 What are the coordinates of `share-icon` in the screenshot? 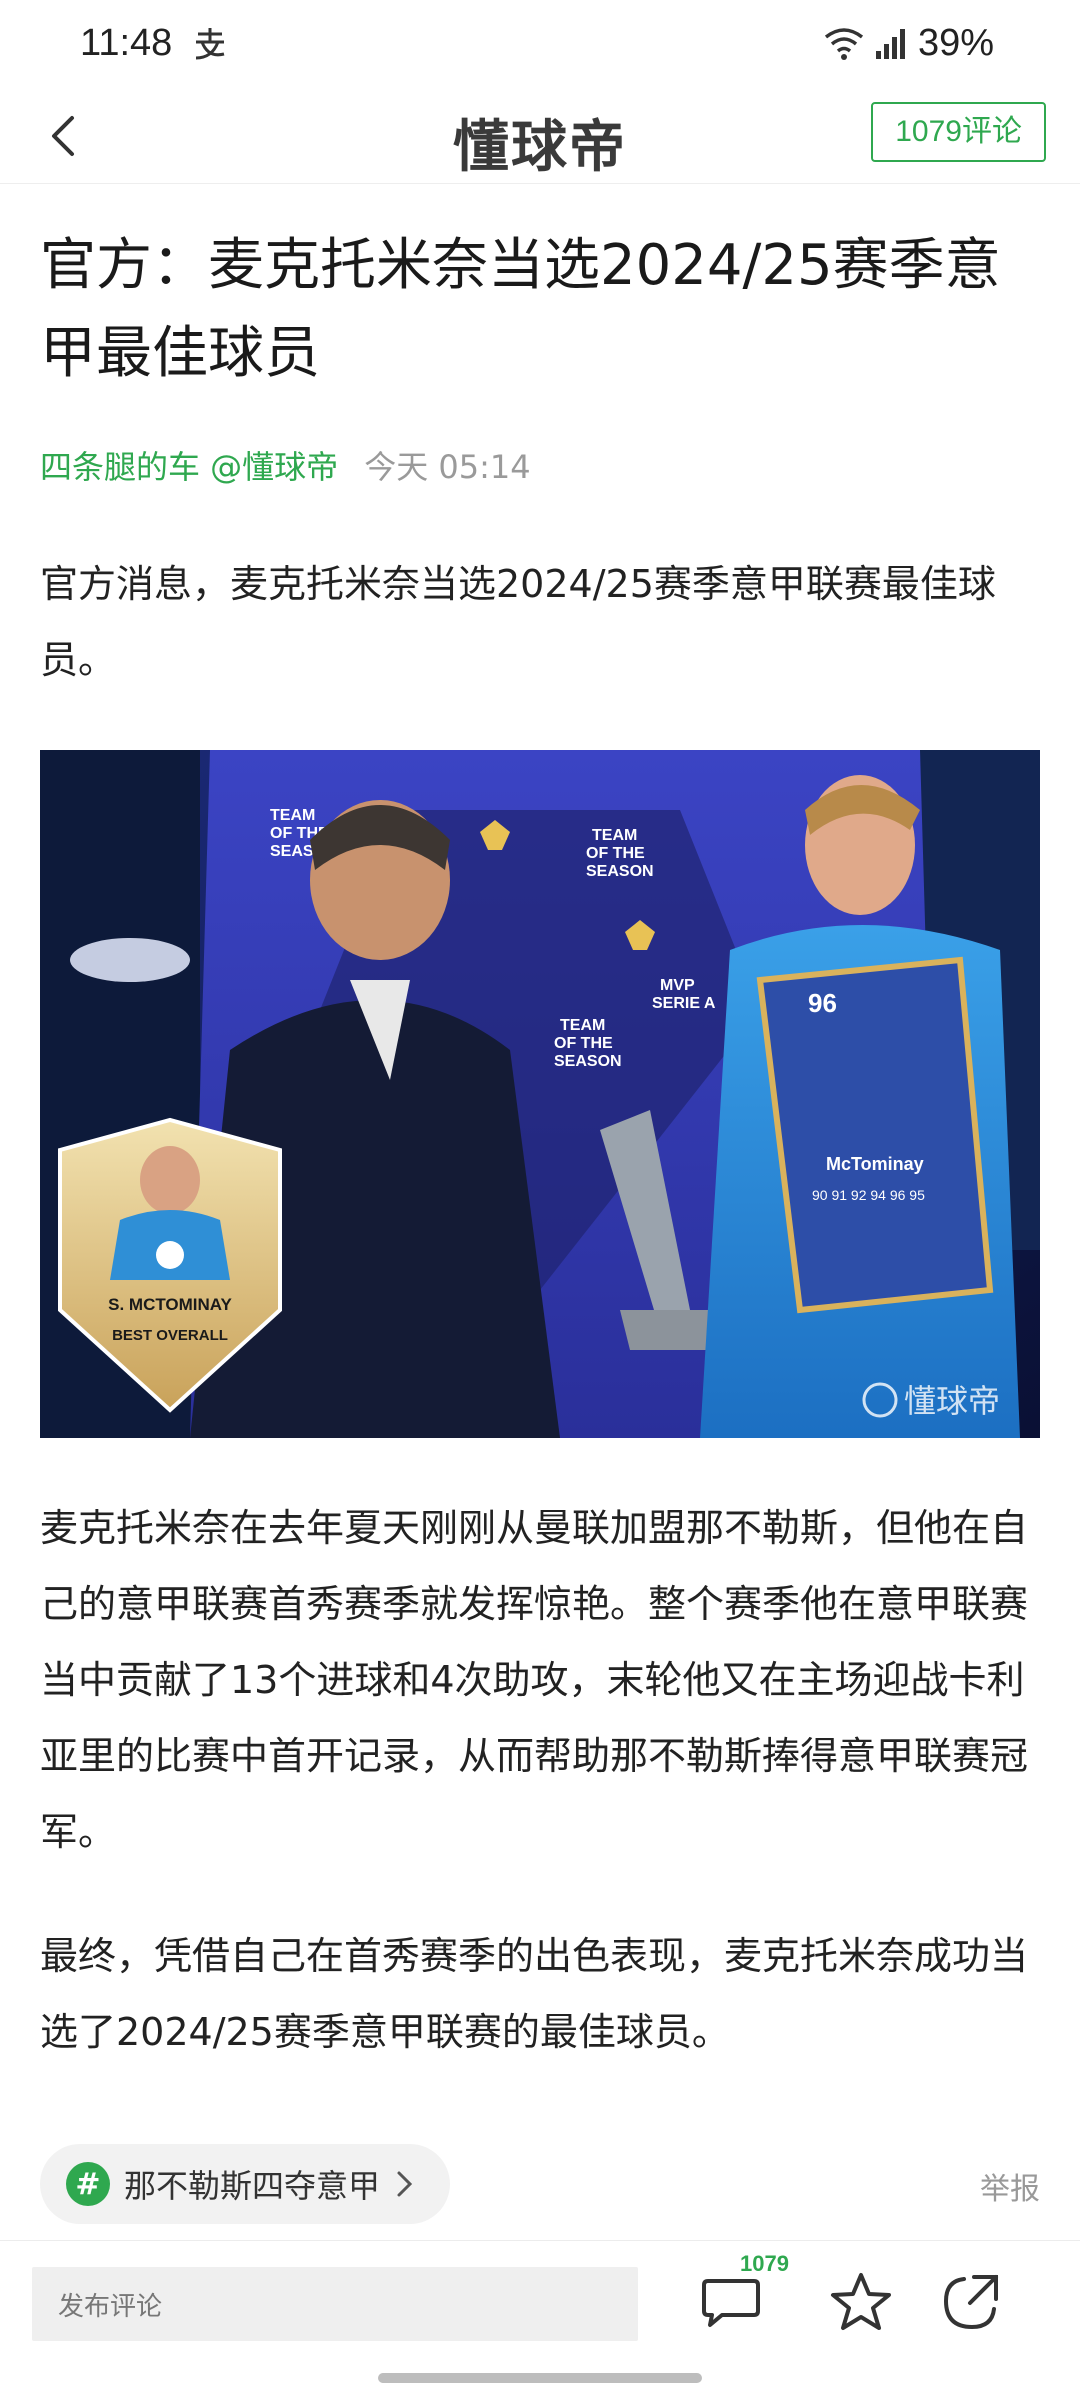 It's located at (971, 2302).